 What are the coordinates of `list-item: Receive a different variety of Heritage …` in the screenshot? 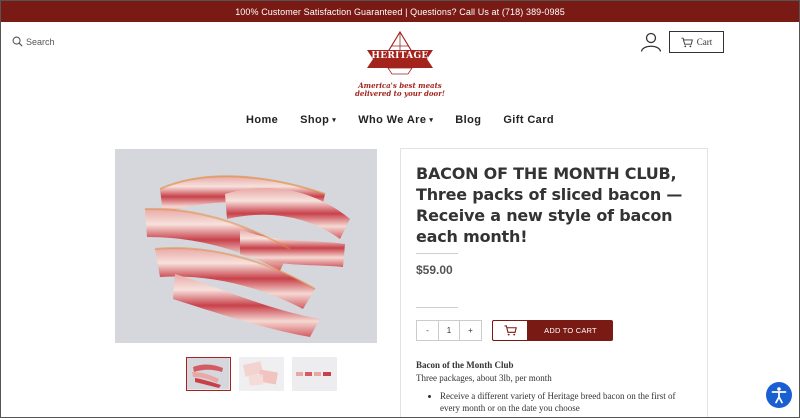 It's located at (559, 402).